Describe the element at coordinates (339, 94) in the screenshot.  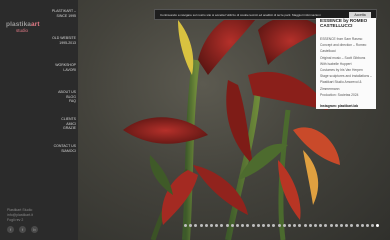
I see `project-info-line: Production: Societas 2024` at that location.